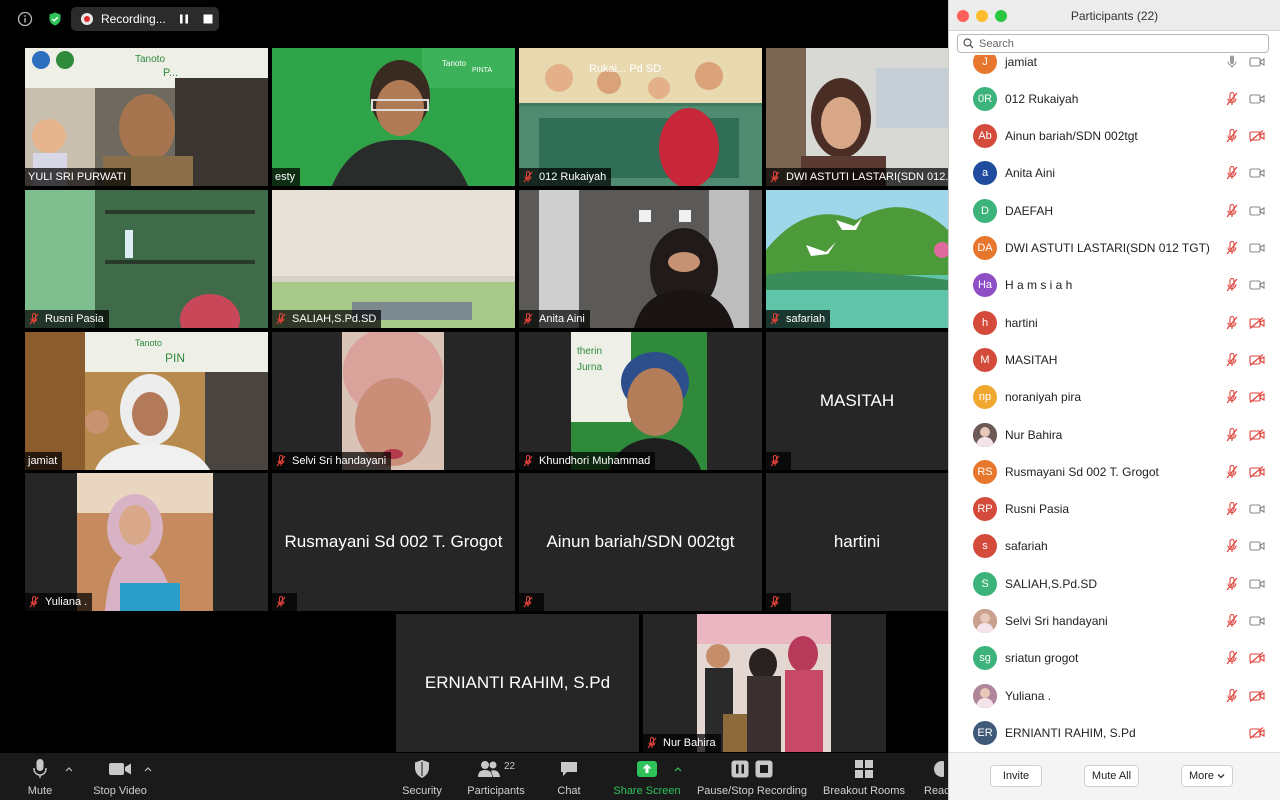  I want to click on video-tile: Selvi Sri handayani, so click(393, 401).